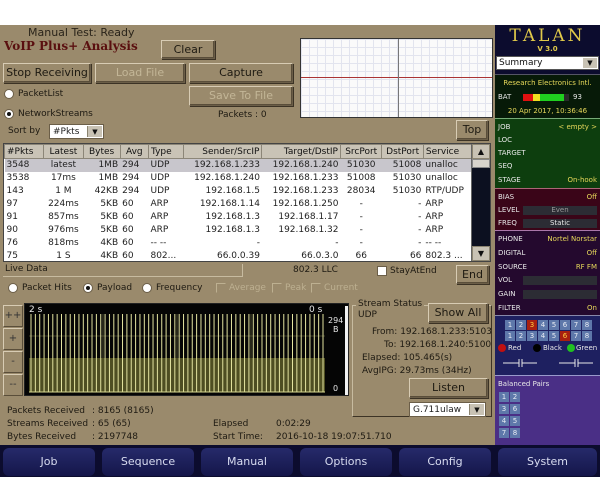  I want to click on scroll-up-icon: ▲, so click(481, 151).